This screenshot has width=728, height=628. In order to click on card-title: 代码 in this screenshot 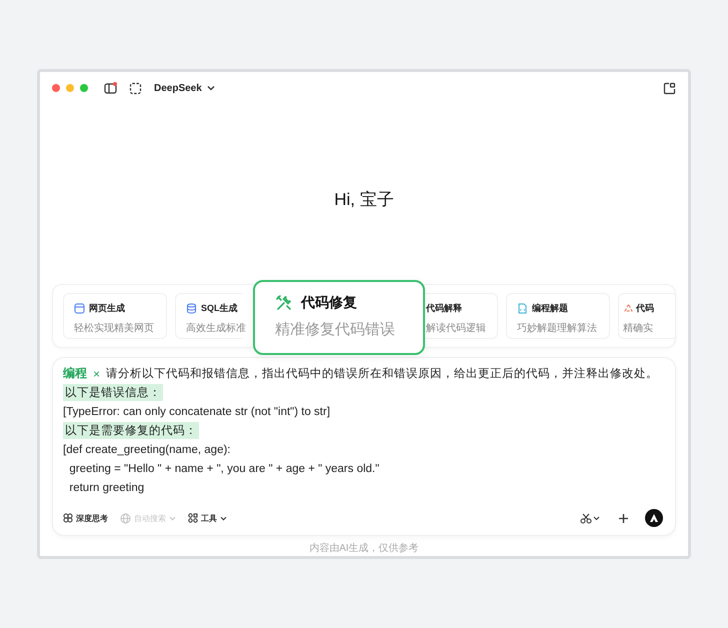, I will do `click(645, 308)`.